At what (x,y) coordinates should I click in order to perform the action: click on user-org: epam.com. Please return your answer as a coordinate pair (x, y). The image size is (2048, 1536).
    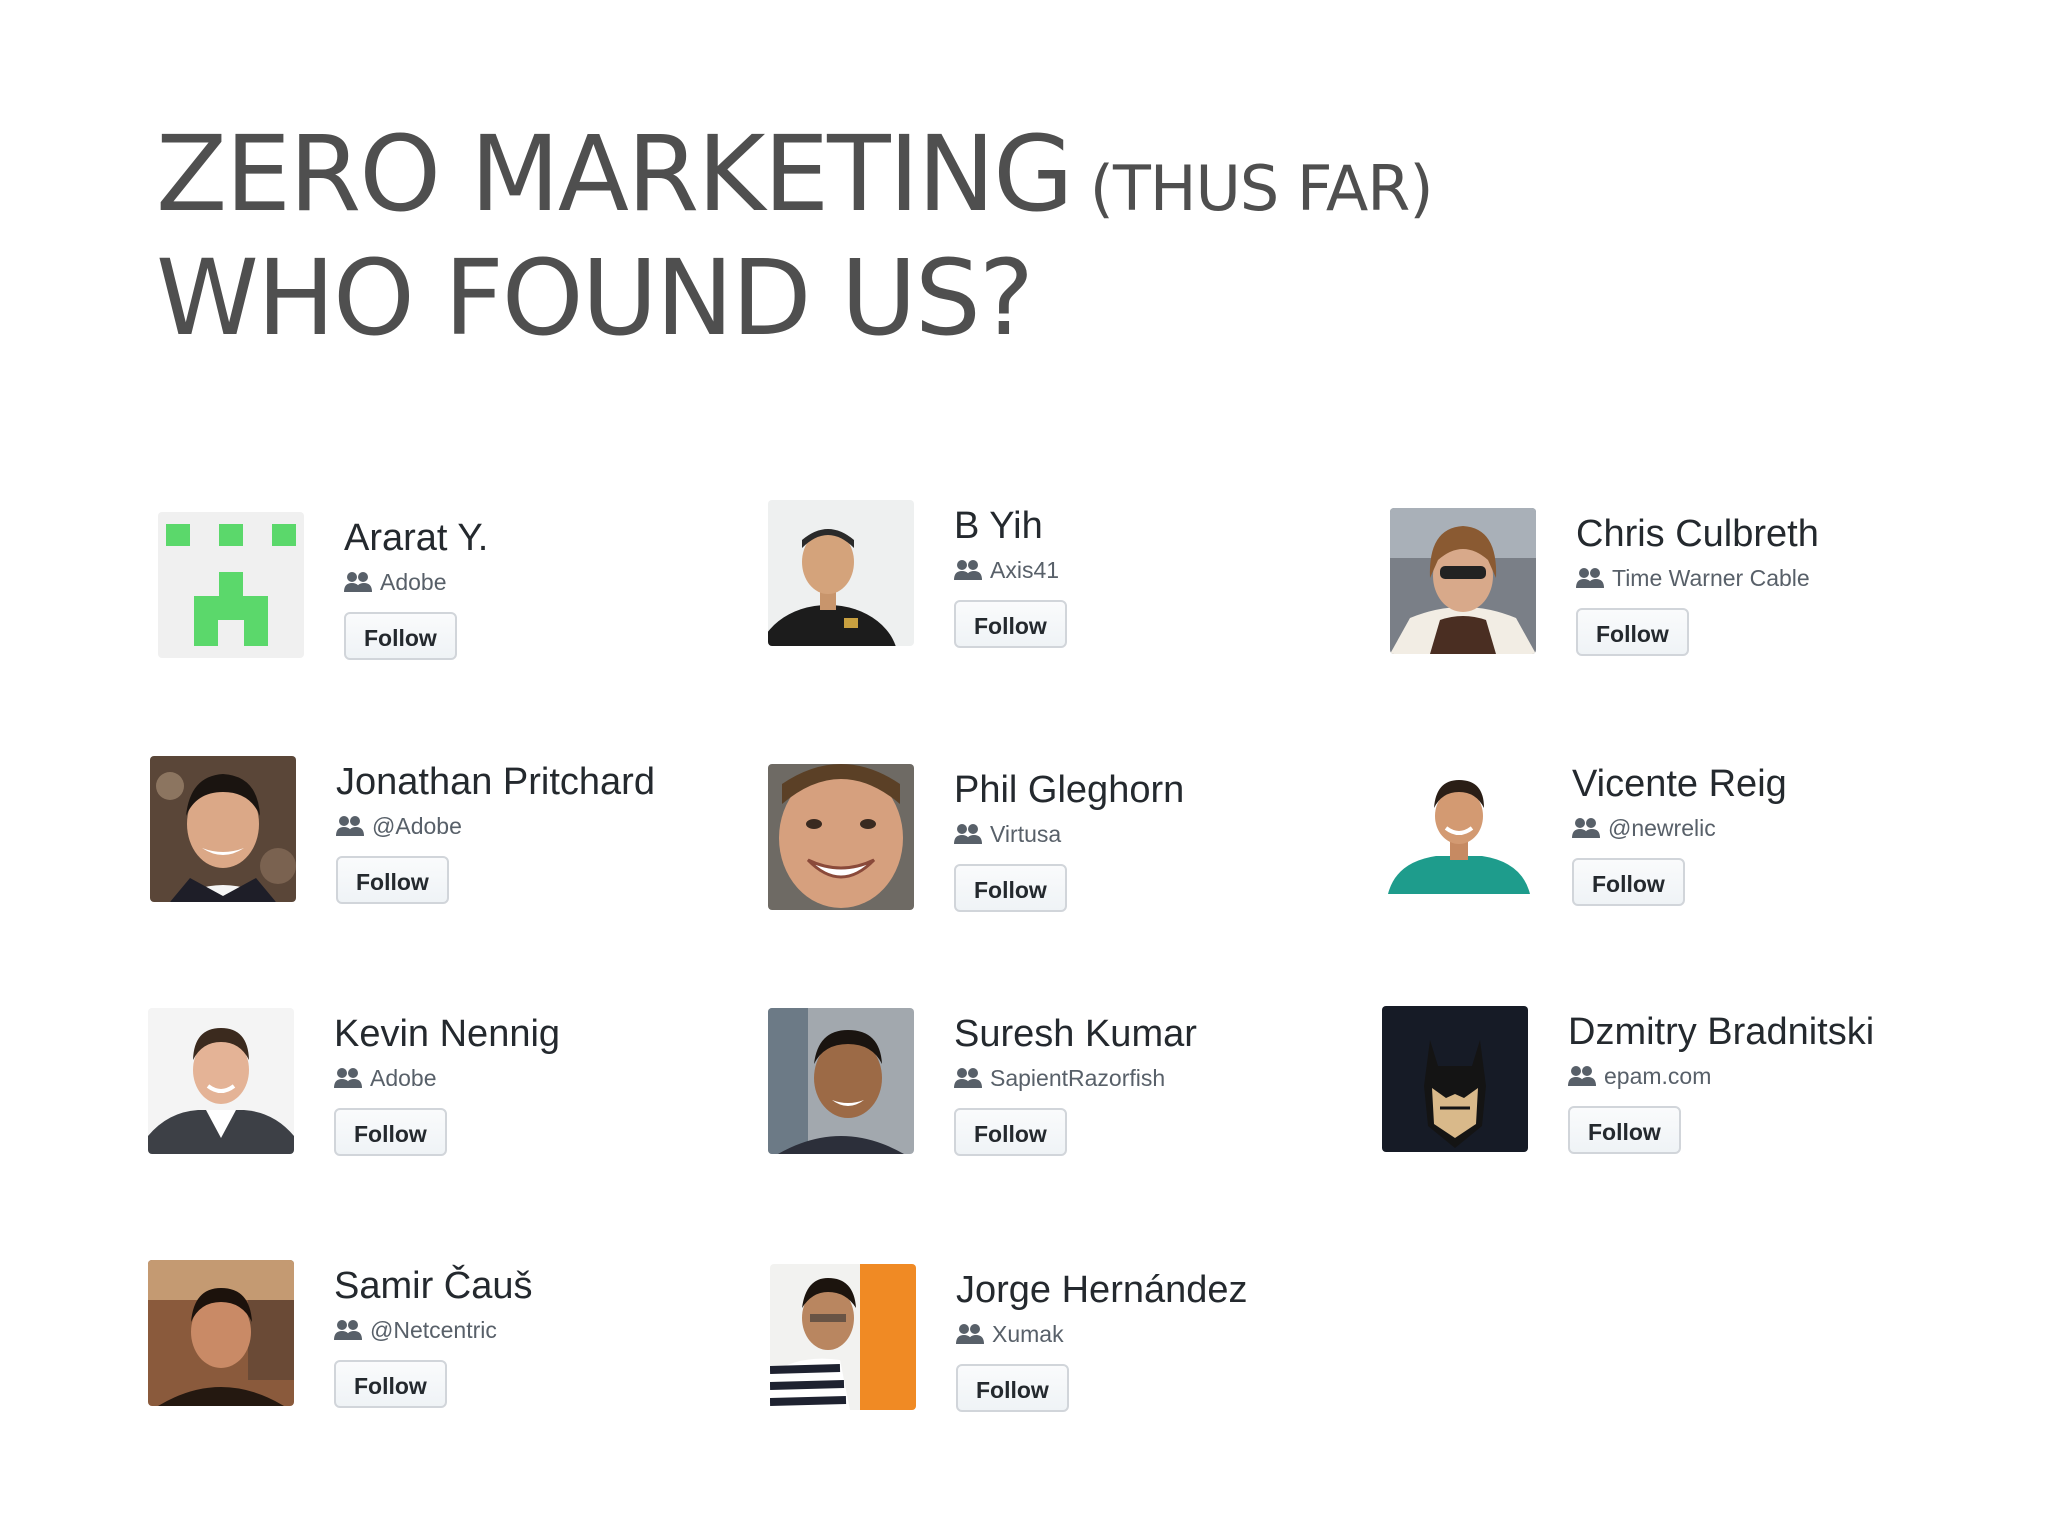
    Looking at the image, I should click on (1721, 1076).